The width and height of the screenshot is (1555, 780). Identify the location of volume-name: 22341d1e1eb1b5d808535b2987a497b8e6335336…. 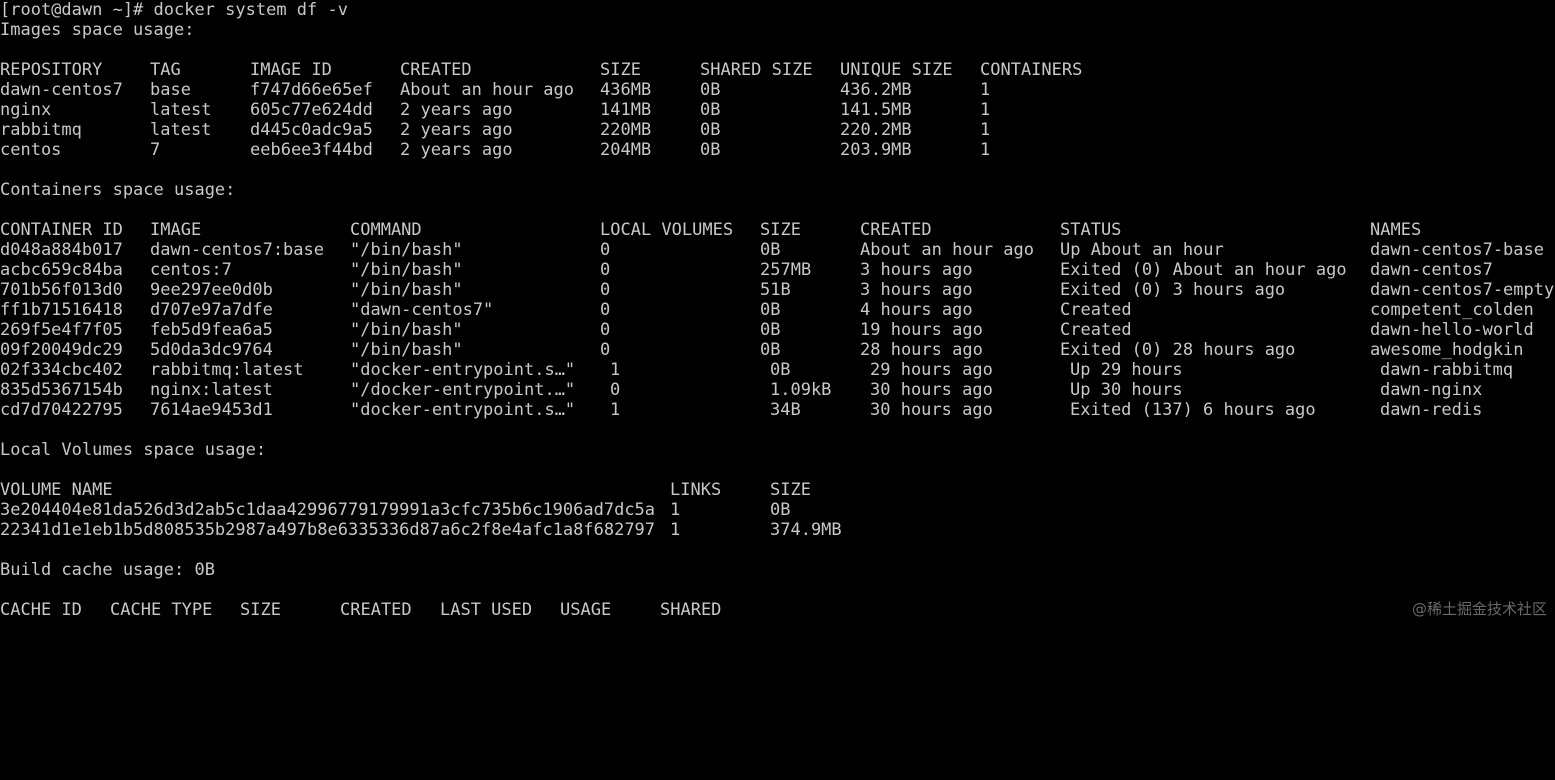
(328, 530).